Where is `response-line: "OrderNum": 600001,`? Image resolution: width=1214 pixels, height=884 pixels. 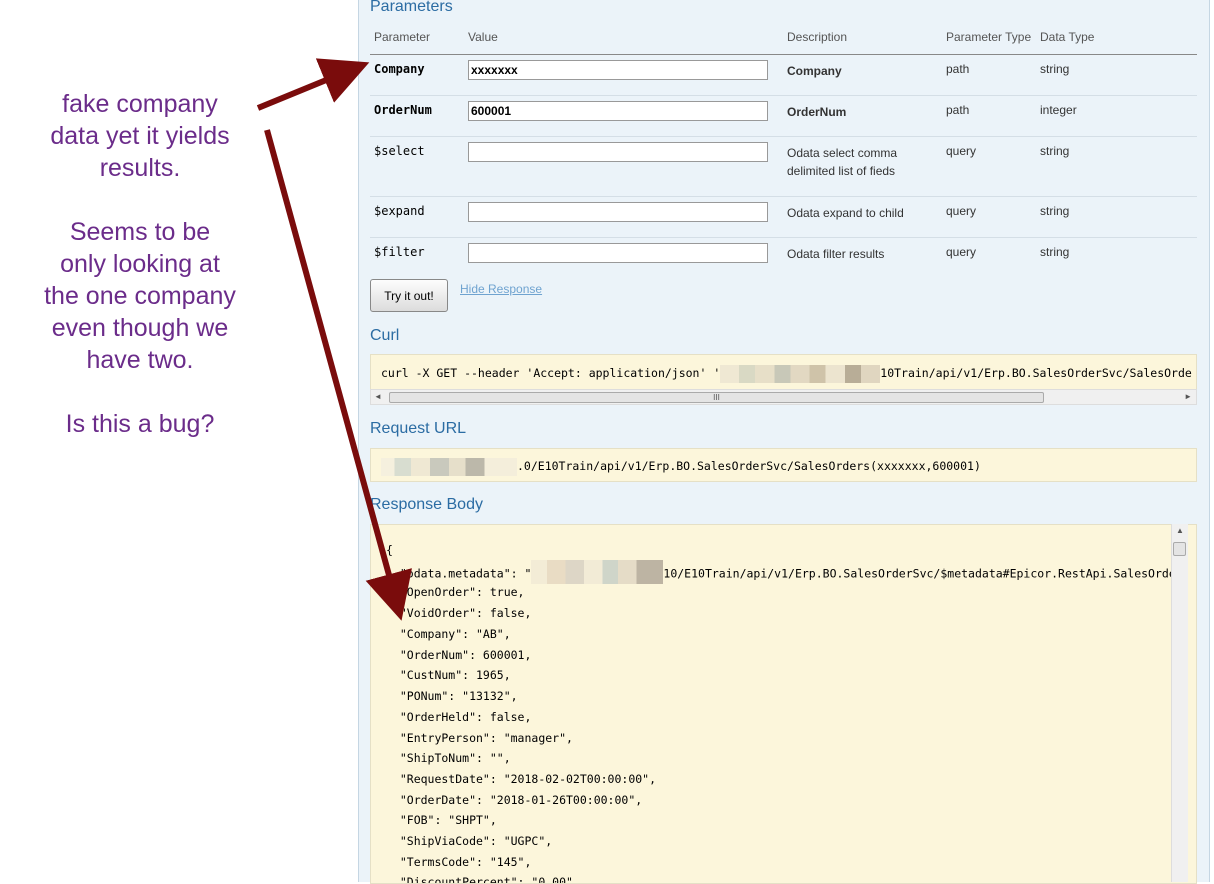
response-line: "OrderNum": 600001, is located at coordinates (459, 655).